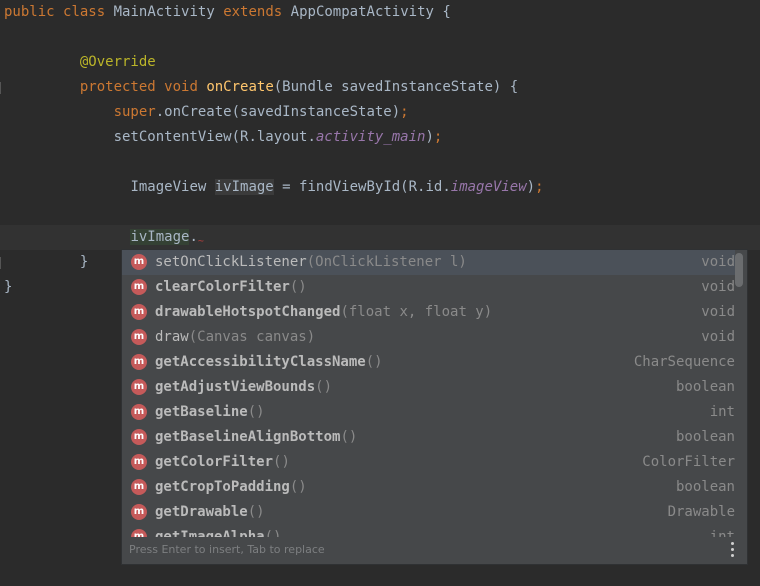 The width and height of the screenshot is (760, 586). Describe the element at coordinates (416, 312) in the screenshot. I see `completion-item-params: (float x, float y)` at that location.